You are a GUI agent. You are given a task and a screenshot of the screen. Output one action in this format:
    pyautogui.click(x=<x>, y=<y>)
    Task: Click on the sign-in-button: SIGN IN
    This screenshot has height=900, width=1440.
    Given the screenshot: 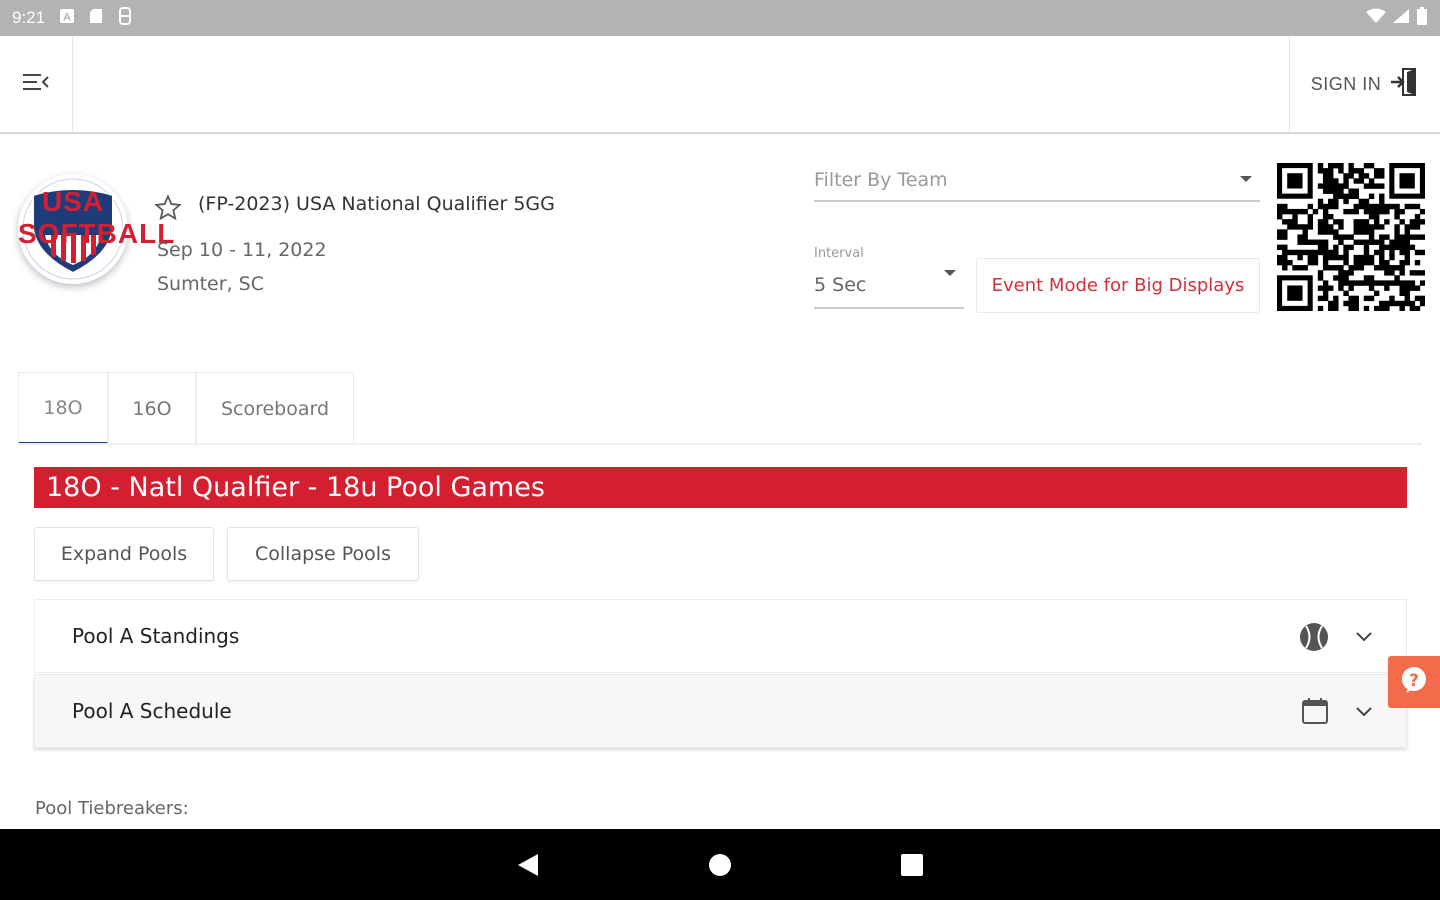 What is the action you would take?
    pyautogui.click(x=1364, y=84)
    